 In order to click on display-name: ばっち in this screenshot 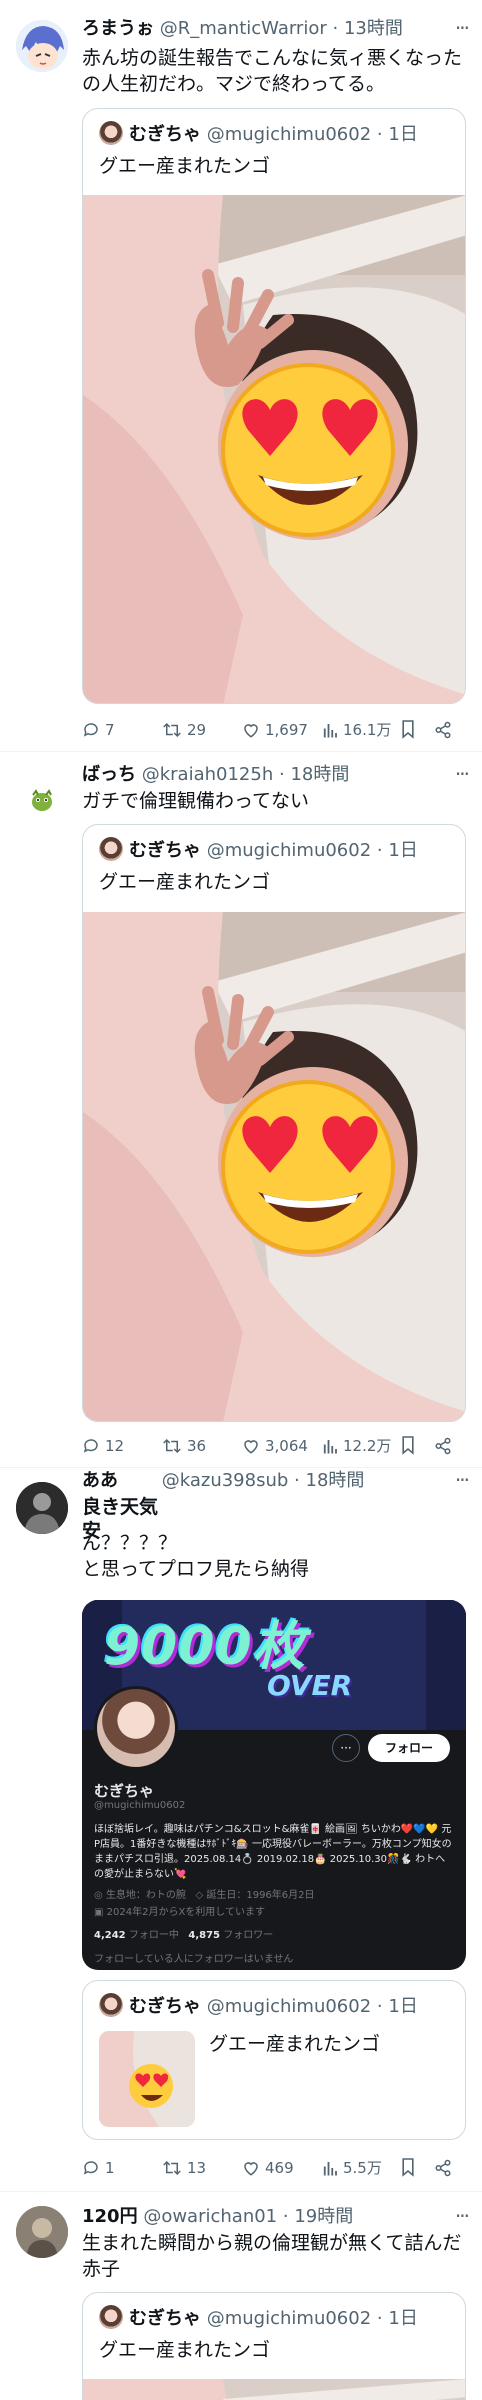, I will do `click(109, 774)`.